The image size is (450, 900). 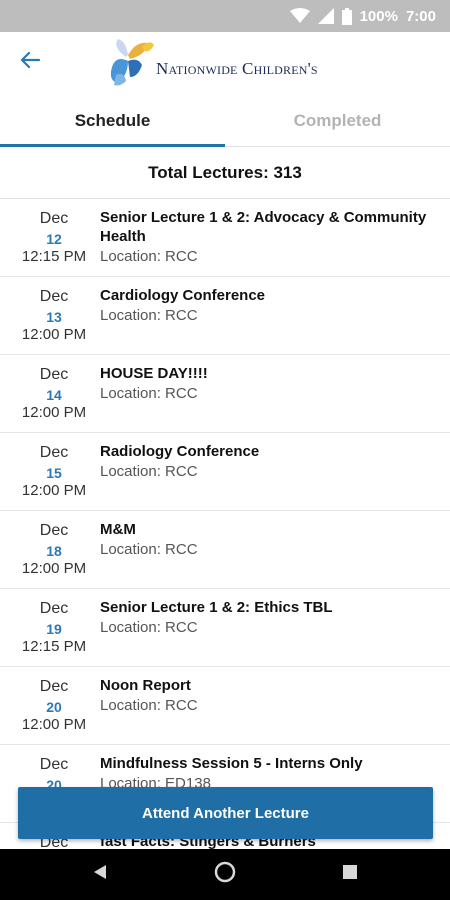 I want to click on nav-recents-button, so click(x=350, y=874).